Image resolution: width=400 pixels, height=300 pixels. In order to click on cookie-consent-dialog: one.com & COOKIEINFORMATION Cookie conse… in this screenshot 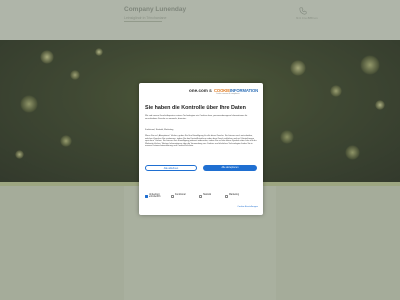, I will do `click(201, 149)`.